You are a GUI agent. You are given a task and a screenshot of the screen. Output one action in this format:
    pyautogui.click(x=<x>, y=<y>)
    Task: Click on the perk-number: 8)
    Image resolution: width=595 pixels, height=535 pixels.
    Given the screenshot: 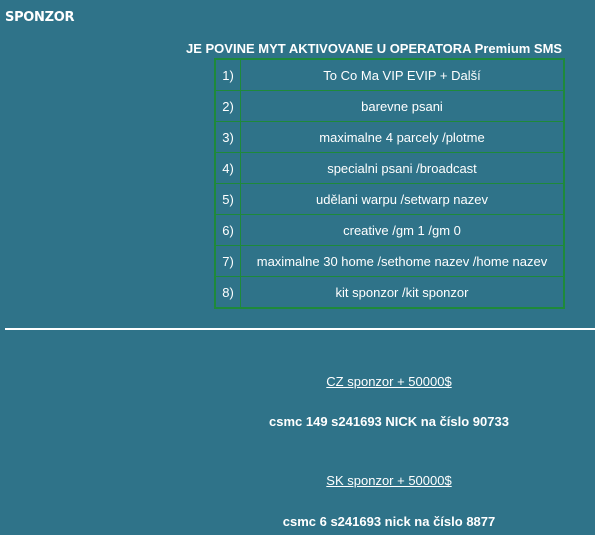 What is the action you would take?
    pyautogui.click(x=227, y=292)
    